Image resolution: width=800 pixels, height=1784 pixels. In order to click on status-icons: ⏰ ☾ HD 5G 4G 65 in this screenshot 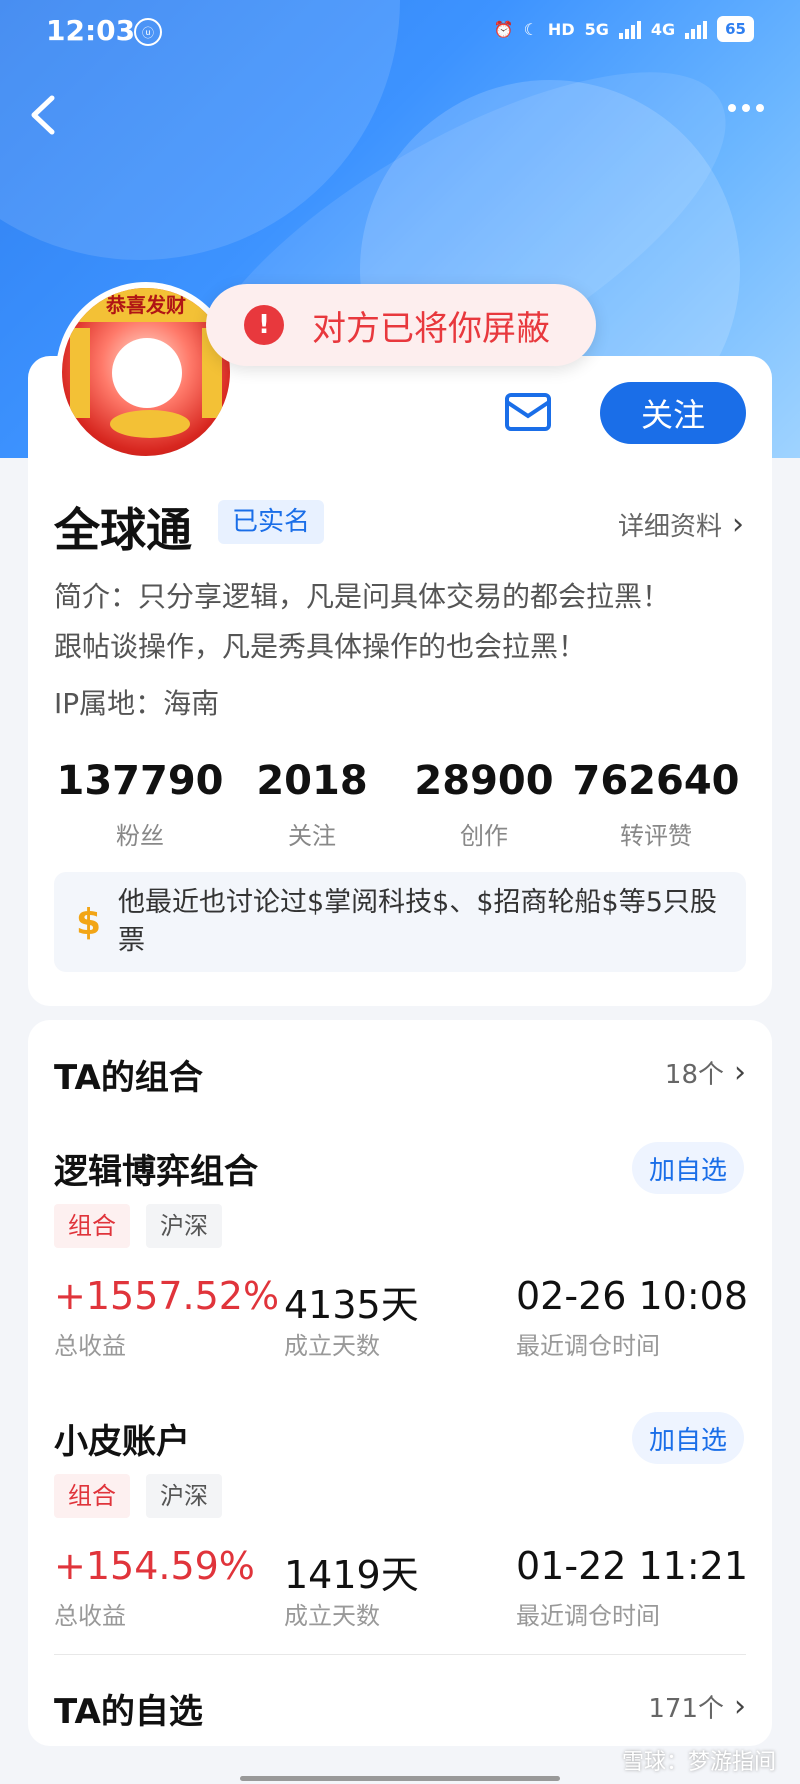, I will do `click(624, 29)`.